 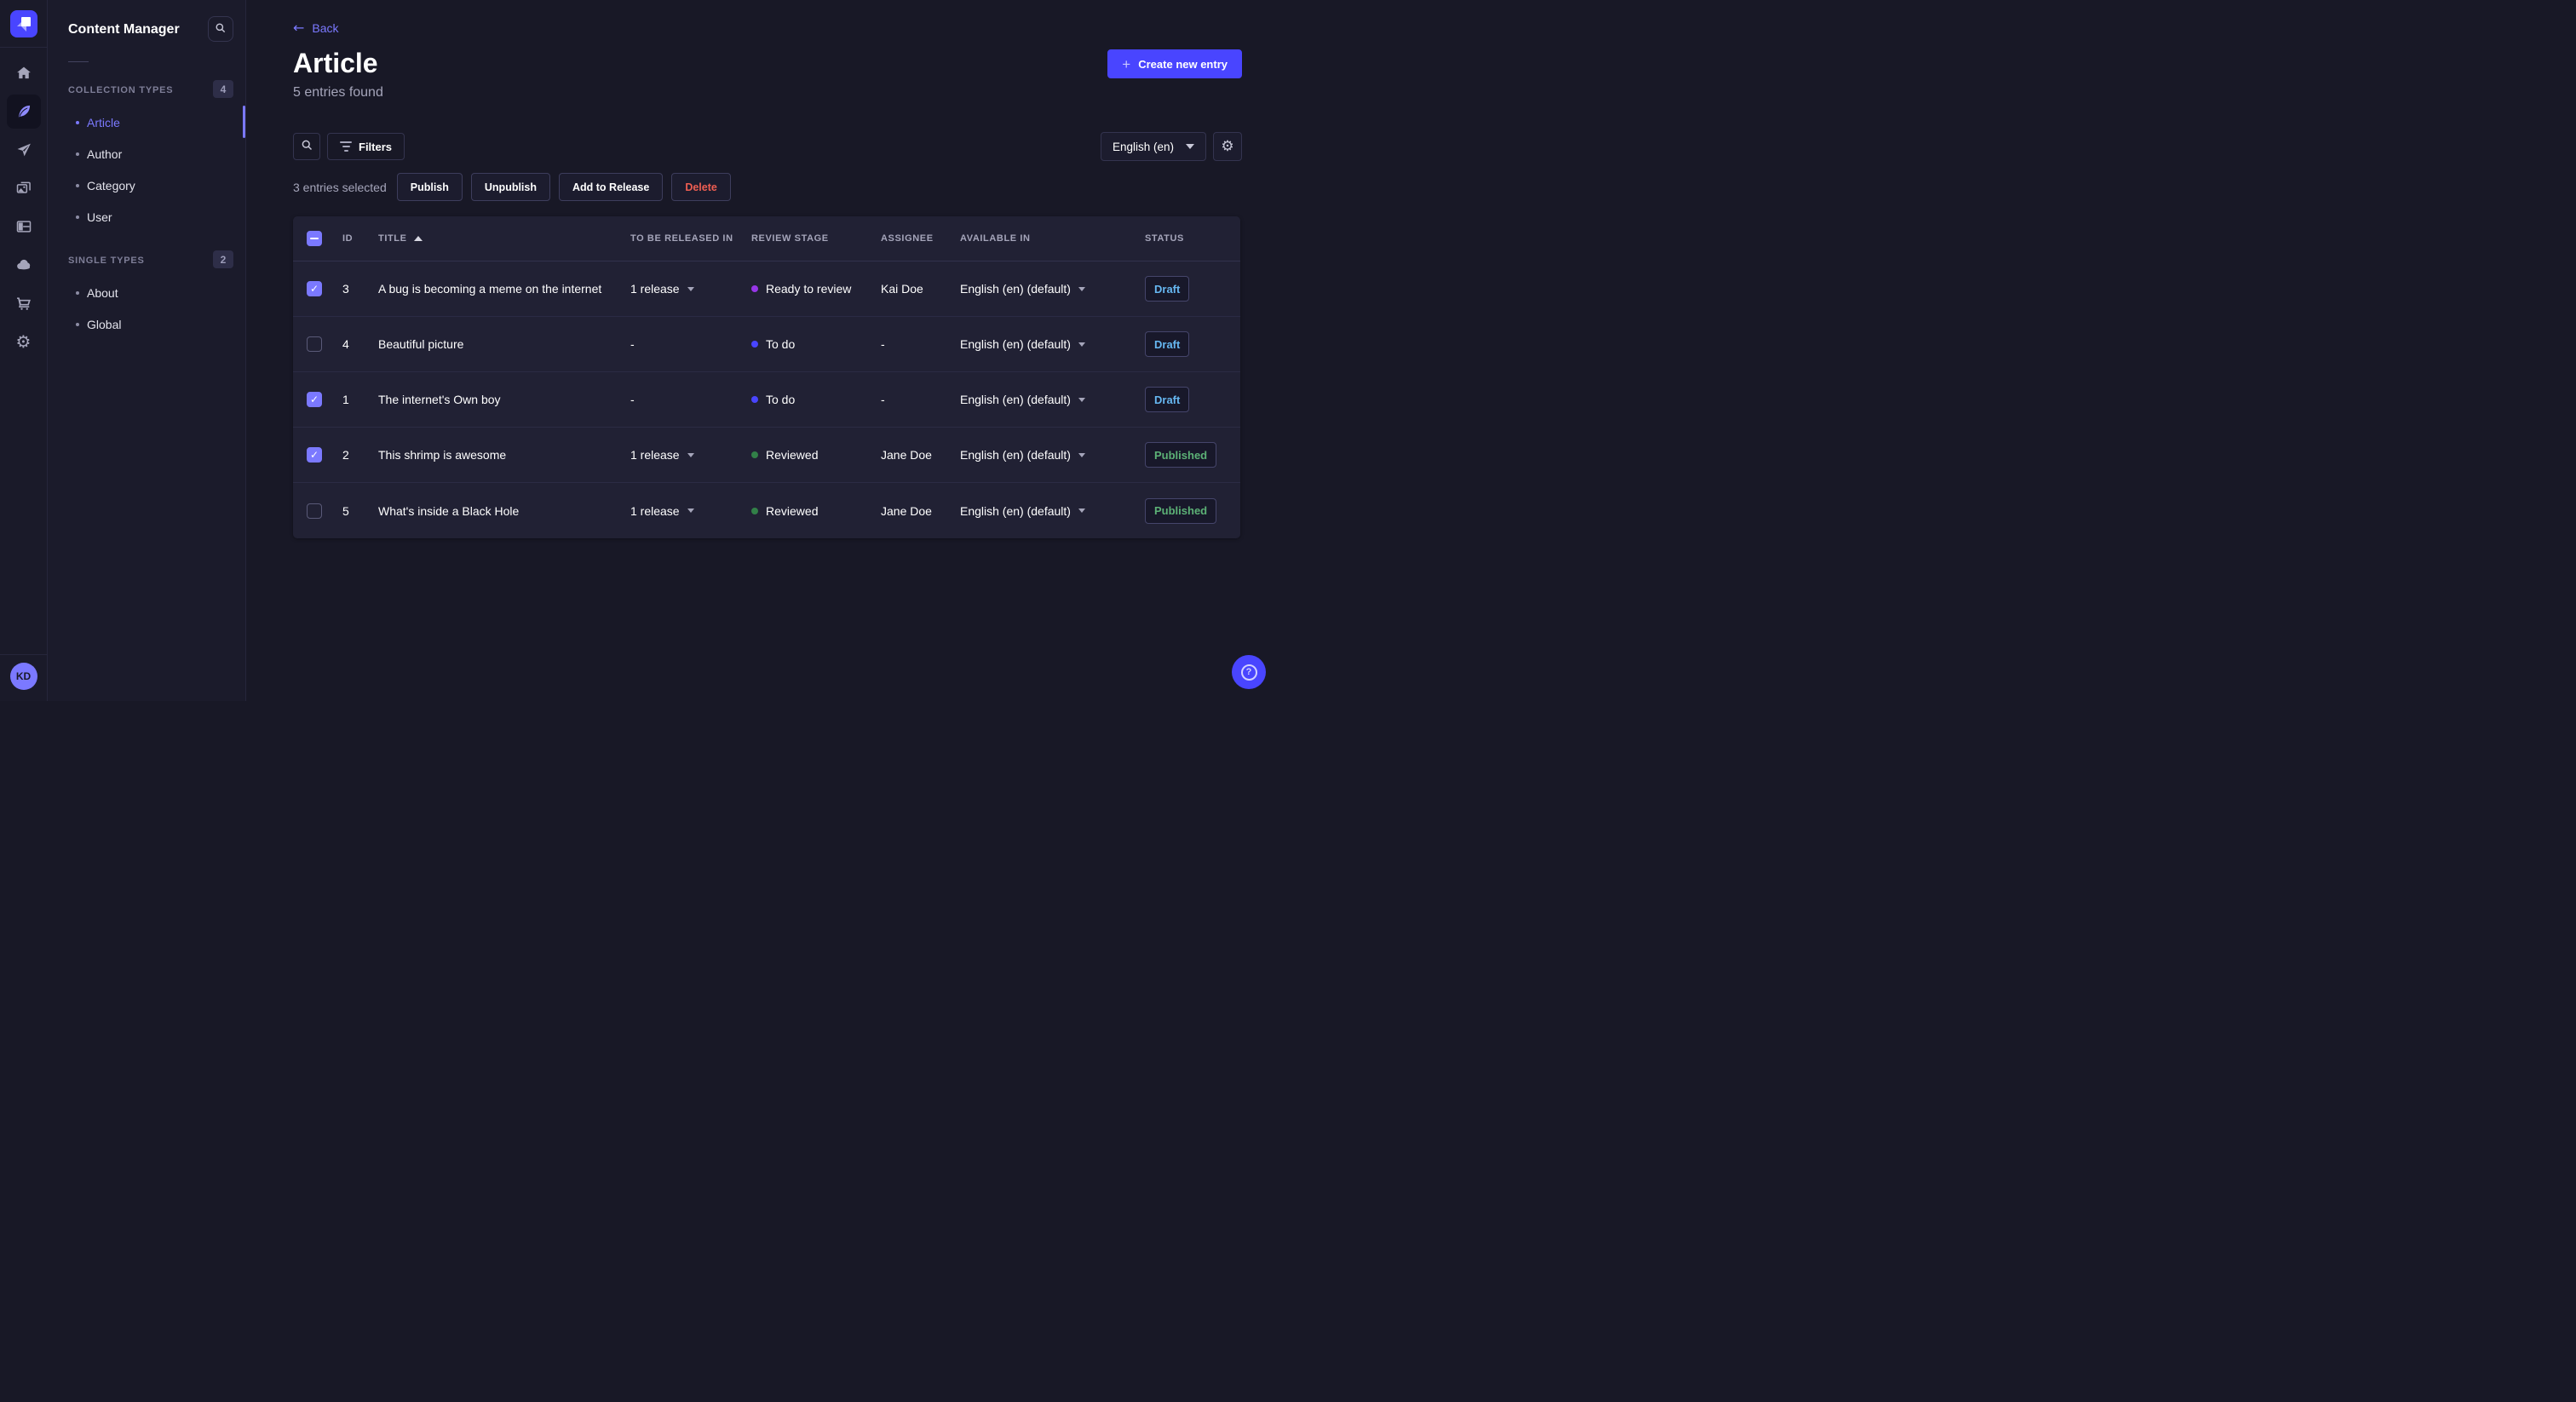 I want to click on create-new-entry-label: Create new entry, so click(x=1183, y=64).